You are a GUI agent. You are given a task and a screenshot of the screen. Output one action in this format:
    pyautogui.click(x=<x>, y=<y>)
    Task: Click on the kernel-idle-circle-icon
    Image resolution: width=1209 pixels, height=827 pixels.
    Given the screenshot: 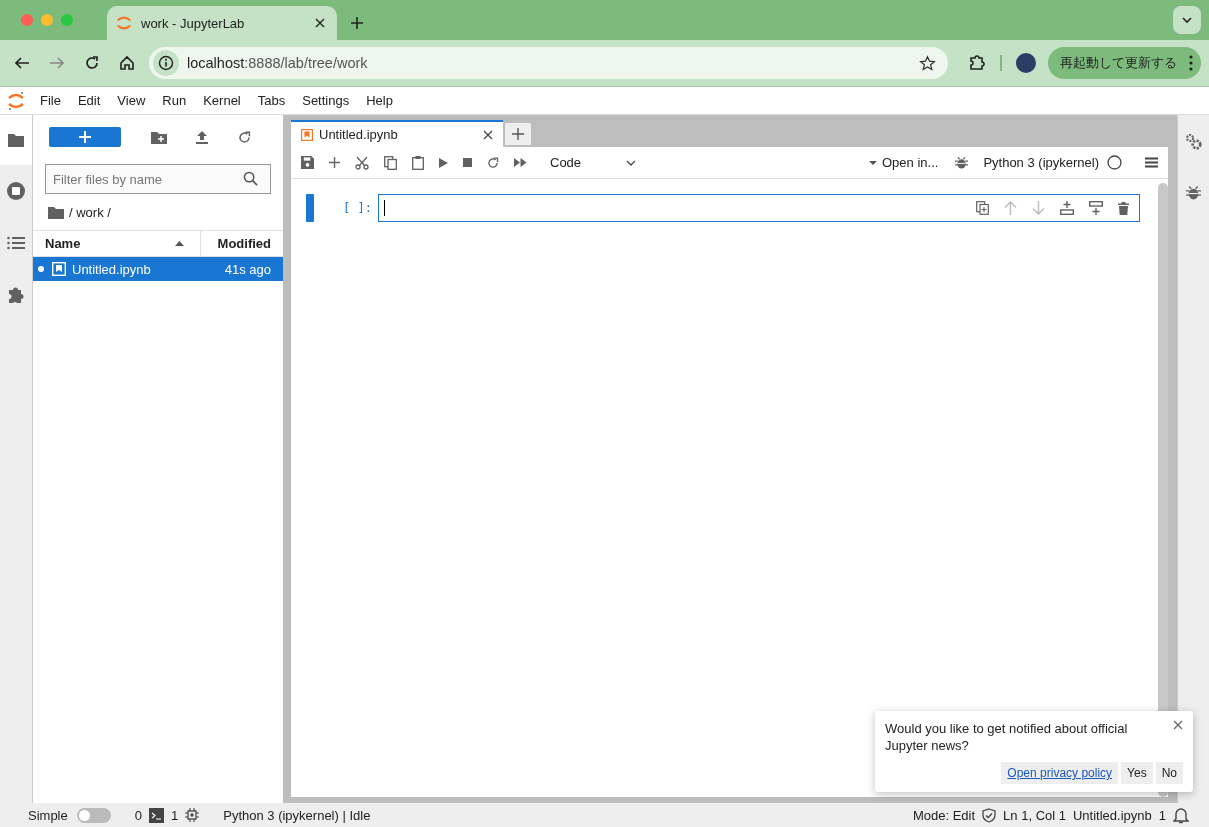 What is the action you would take?
    pyautogui.click(x=1114, y=162)
    